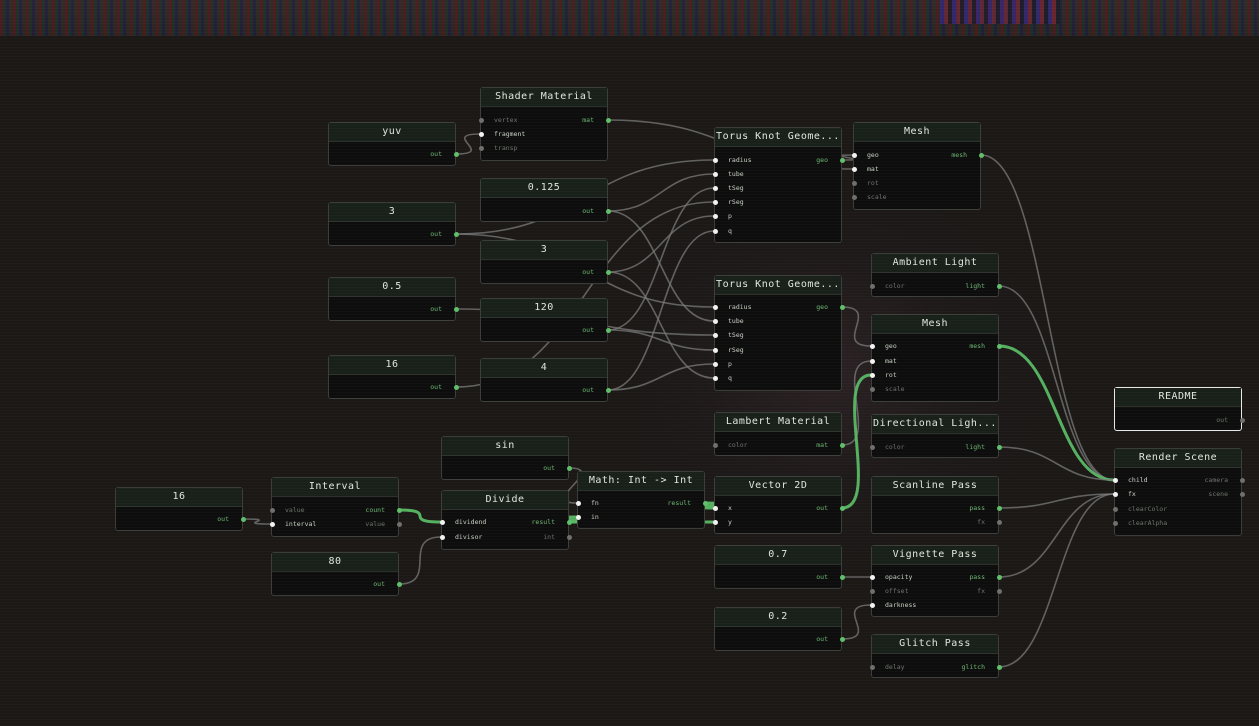 The width and height of the screenshot is (1259, 726). What do you see at coordinates (898, 577) in the screenshot?
I see `input-port-opacity: opacity` at bounding box center [898, 577].